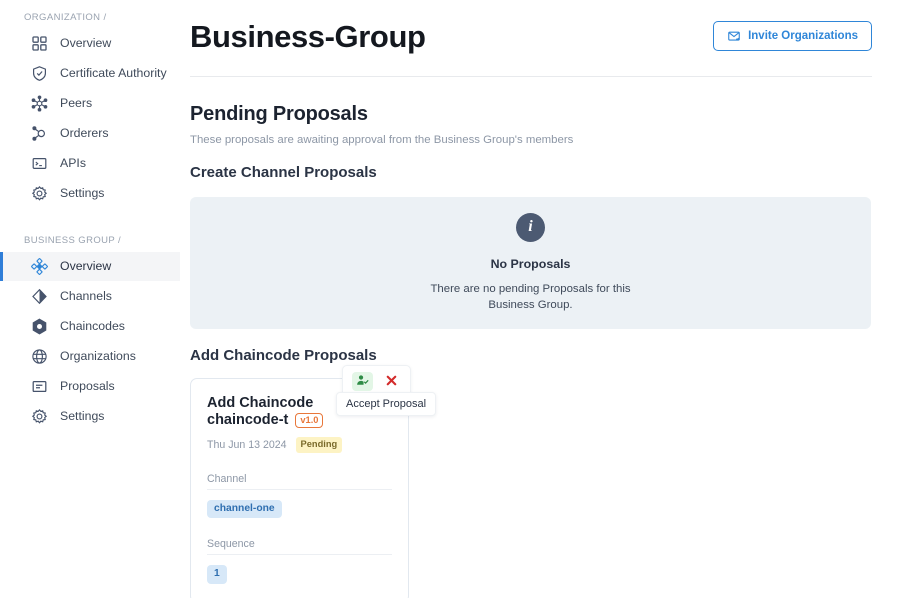 The image size is (924, 598). Describe the element at coordinates (531, 76) in the screenshot. I see `header-divider` at that location.